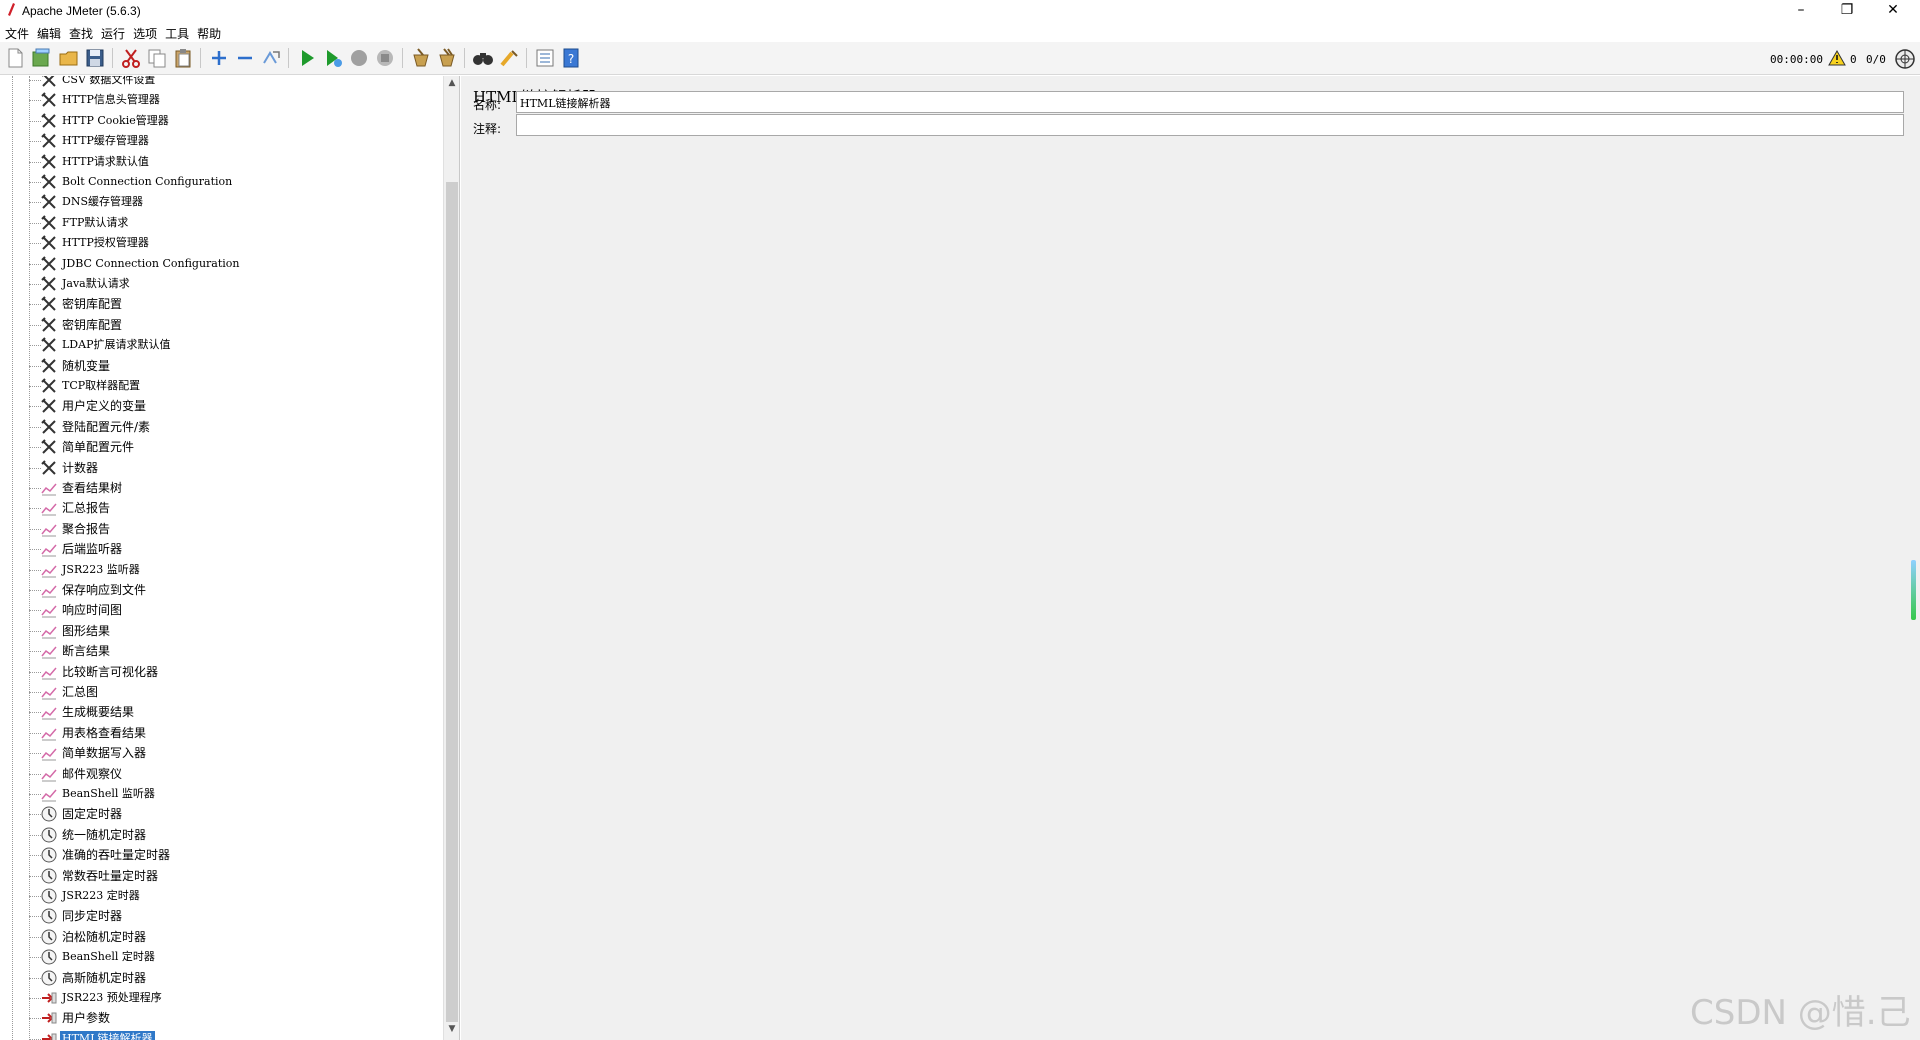  What do you see at coordinates (219, 58) in the screenshot?
I see `expand-icon` at bounding box center [219, 58].